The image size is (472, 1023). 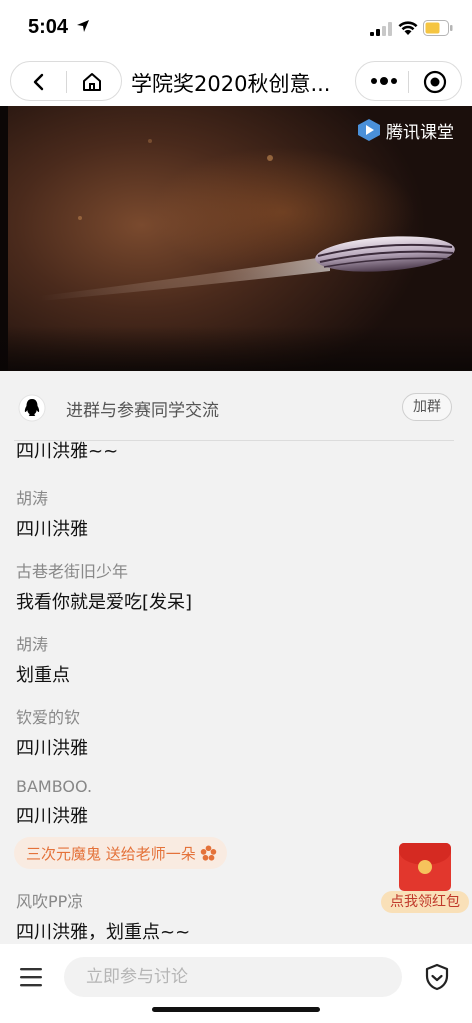 I want to click on more-icon, so click(x=384, y=81).